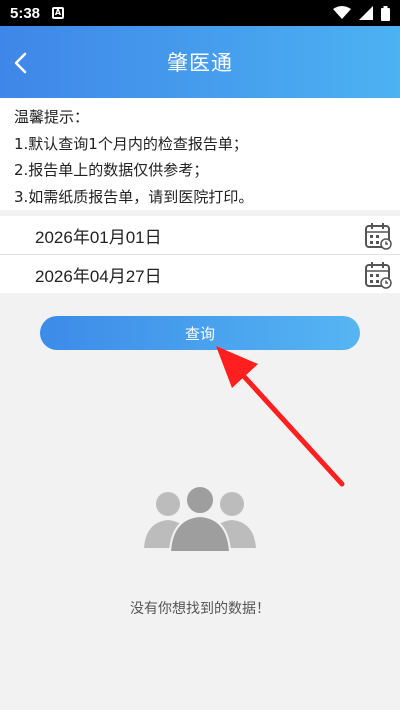  I want to click on notice-item: 3.如需纸质报告单，请到医院打印。, so click(134, 196).